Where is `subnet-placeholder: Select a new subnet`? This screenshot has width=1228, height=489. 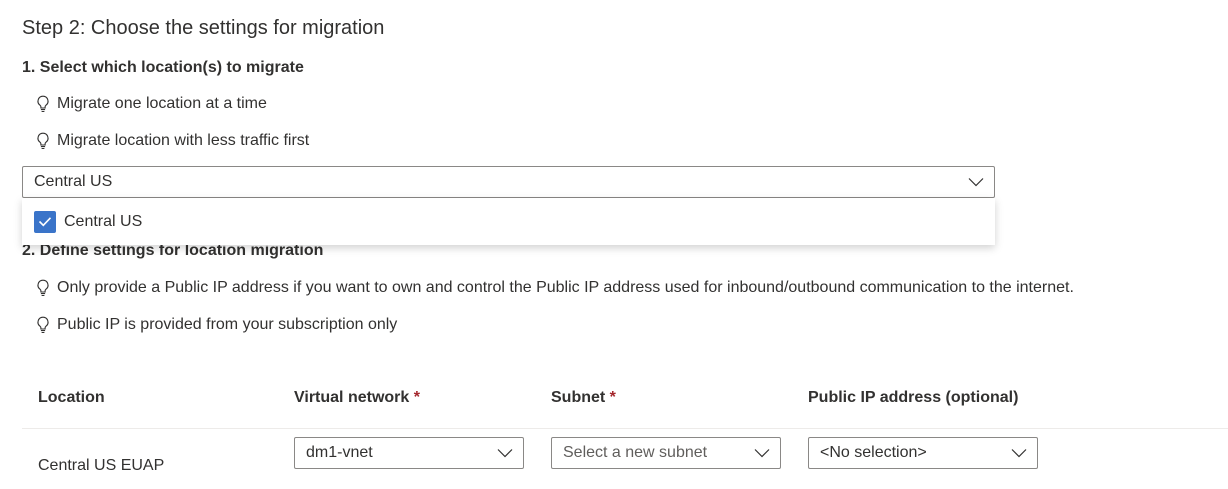 subnet-placeholder: Select a new subnet is located at coordinates (635, 452).